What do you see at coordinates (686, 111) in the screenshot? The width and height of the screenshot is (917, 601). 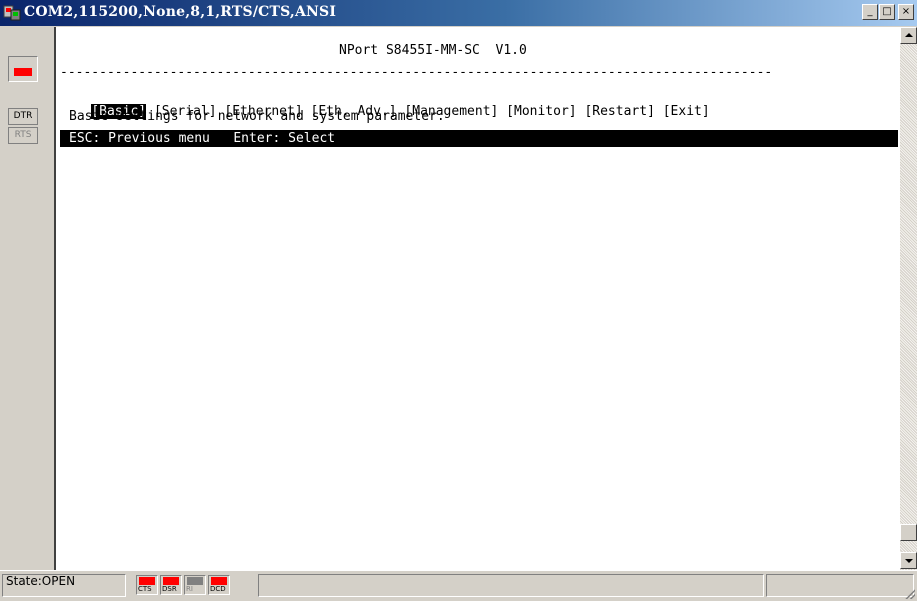 I see `menu-item-exit: [Exit]` at bounding box center [686, 111].